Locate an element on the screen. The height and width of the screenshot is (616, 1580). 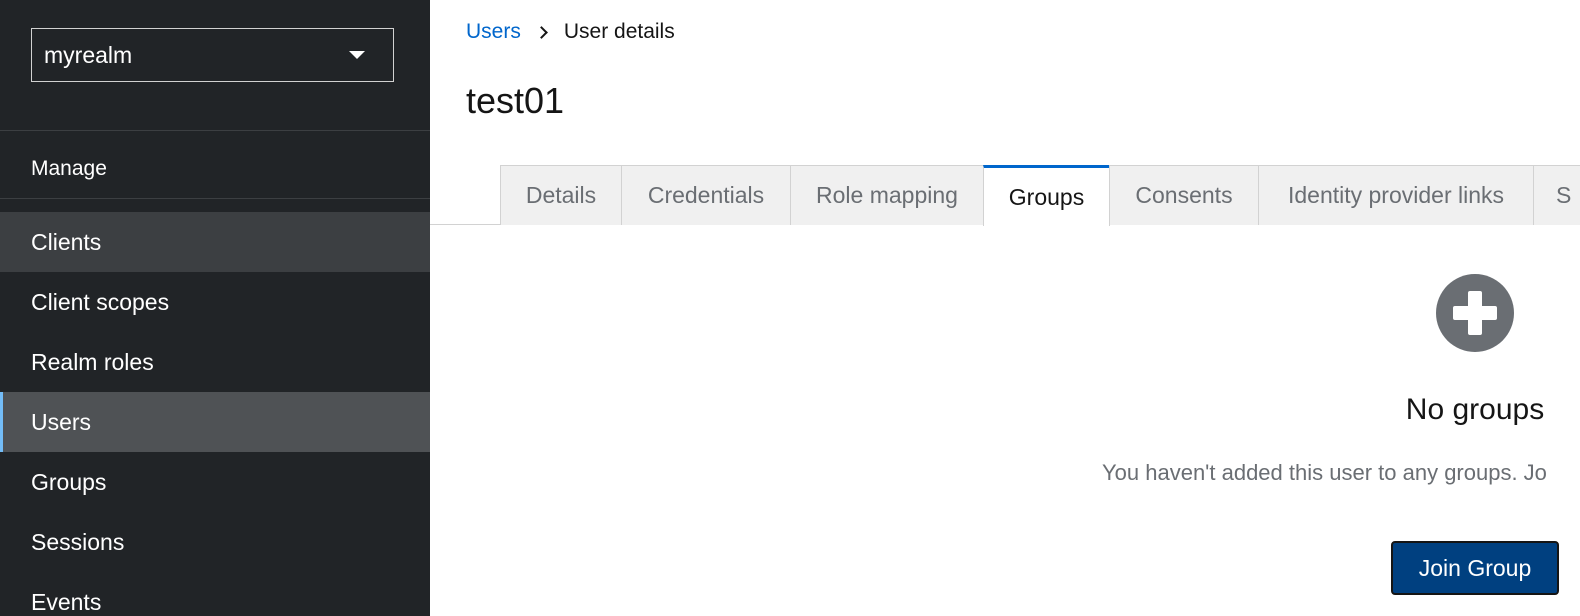
tab-role-mapping: Role mapping is located at coordinates (887, 195).